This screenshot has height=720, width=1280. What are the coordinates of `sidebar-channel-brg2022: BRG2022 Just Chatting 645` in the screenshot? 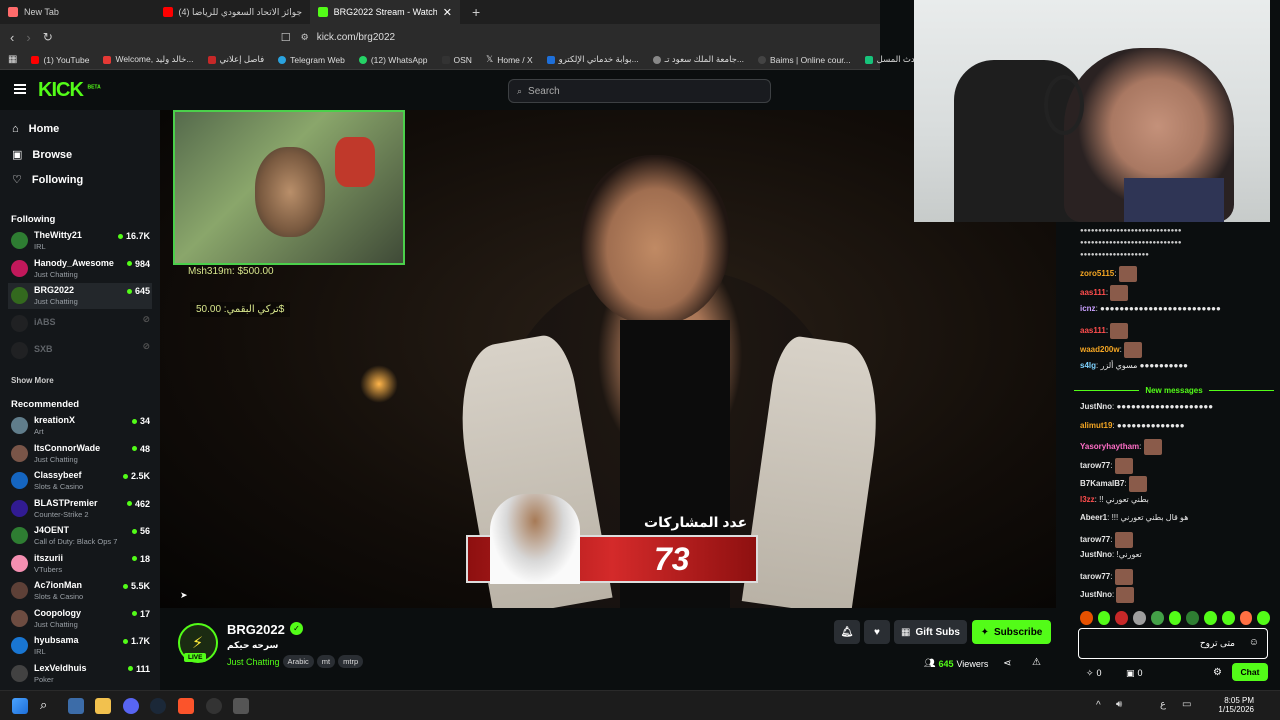 It's located at (80, 296).